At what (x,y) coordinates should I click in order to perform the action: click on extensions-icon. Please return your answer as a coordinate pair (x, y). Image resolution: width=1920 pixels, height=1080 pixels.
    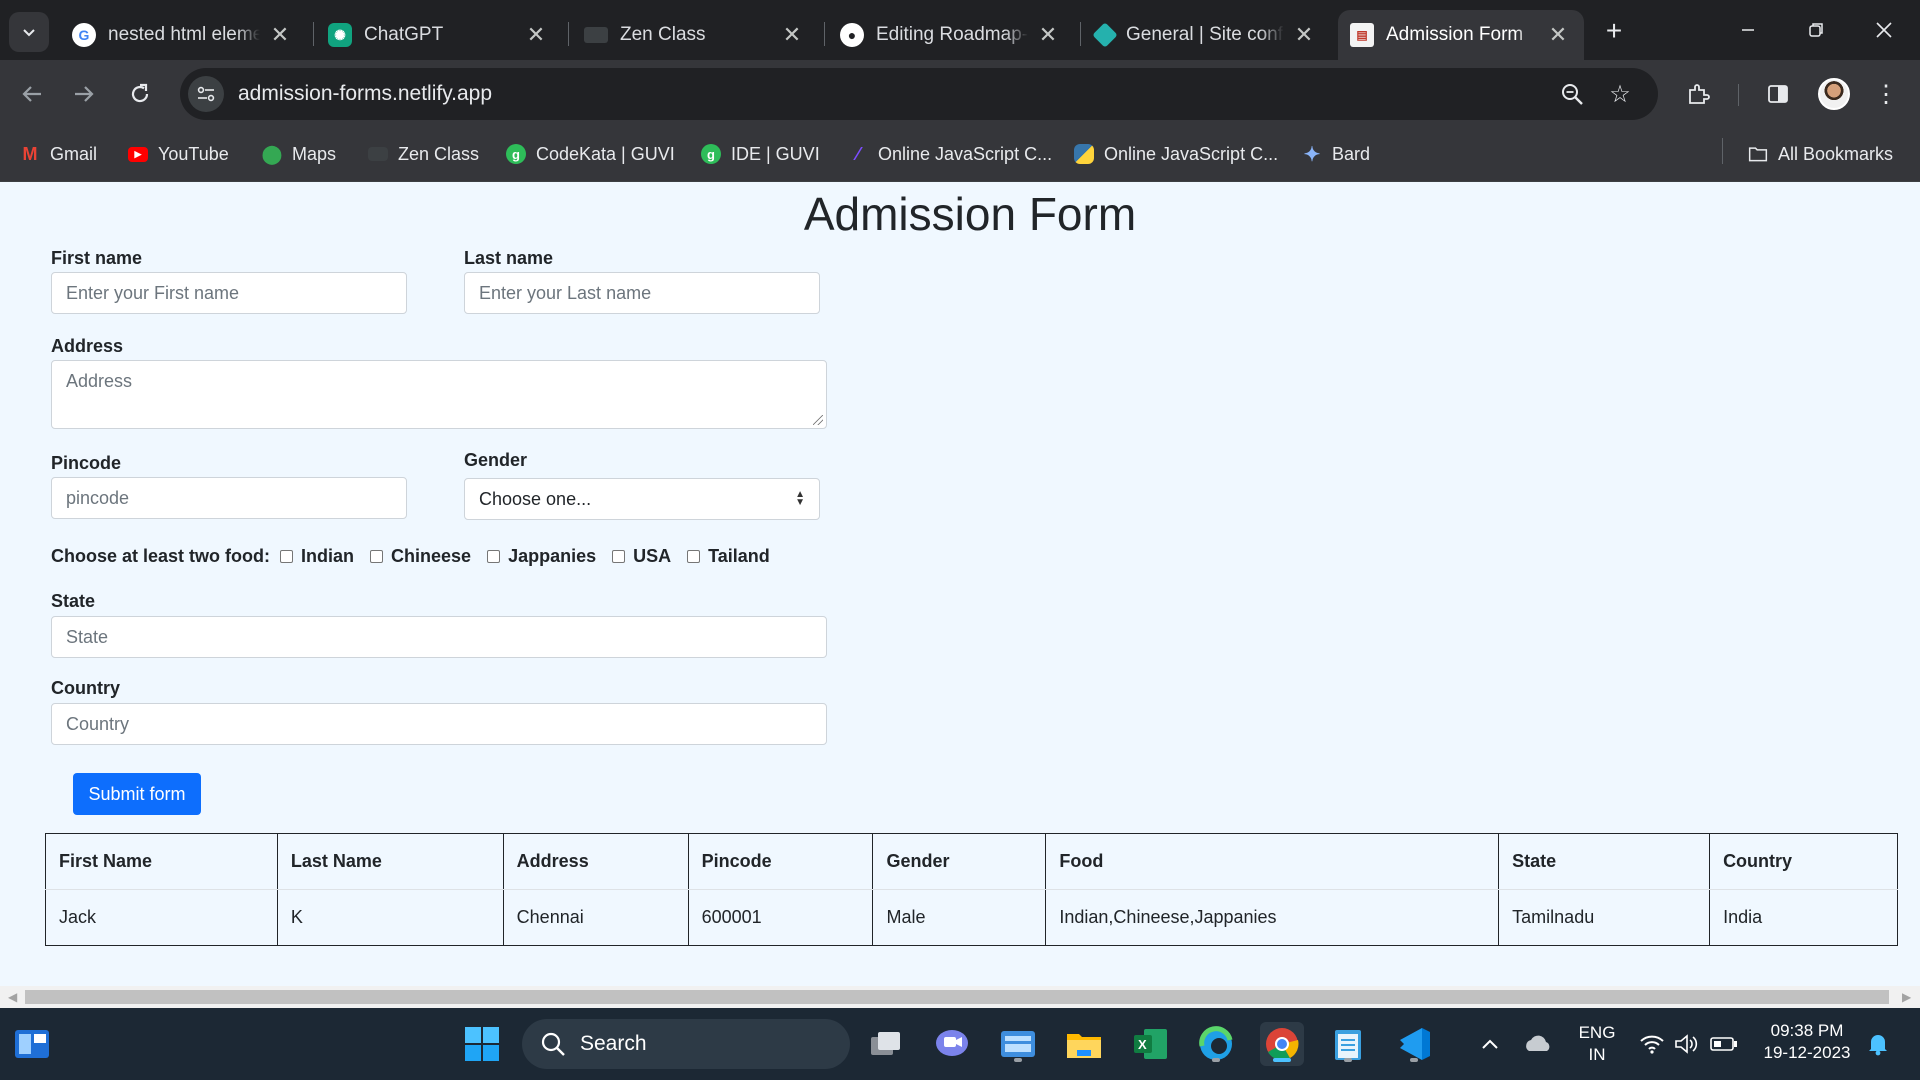
    Looking at the image, I should click on (1698, 94).